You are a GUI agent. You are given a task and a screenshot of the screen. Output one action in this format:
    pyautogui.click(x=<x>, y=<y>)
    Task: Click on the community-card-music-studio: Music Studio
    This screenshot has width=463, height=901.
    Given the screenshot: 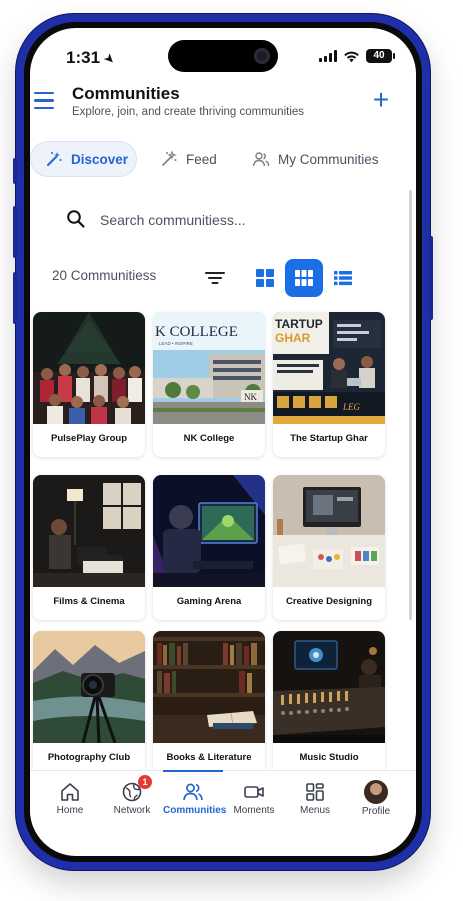 What is the action you would take?
    pyautogui.click(x=329, y=703)
    